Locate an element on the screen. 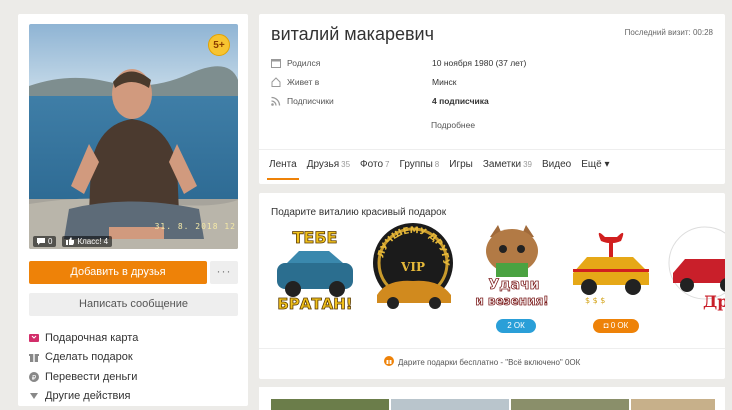 This screenshot has width=732, height=410. more-options-button: ··· is located at coordinates (224, 272).